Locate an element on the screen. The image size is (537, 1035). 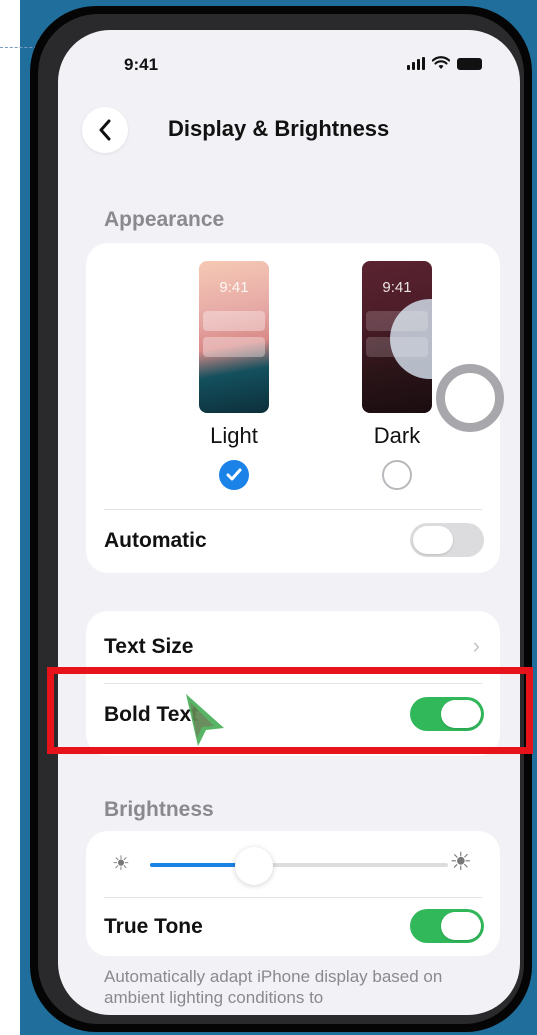
preview-time-light: 9:41 is located at coordinates (234, 287).